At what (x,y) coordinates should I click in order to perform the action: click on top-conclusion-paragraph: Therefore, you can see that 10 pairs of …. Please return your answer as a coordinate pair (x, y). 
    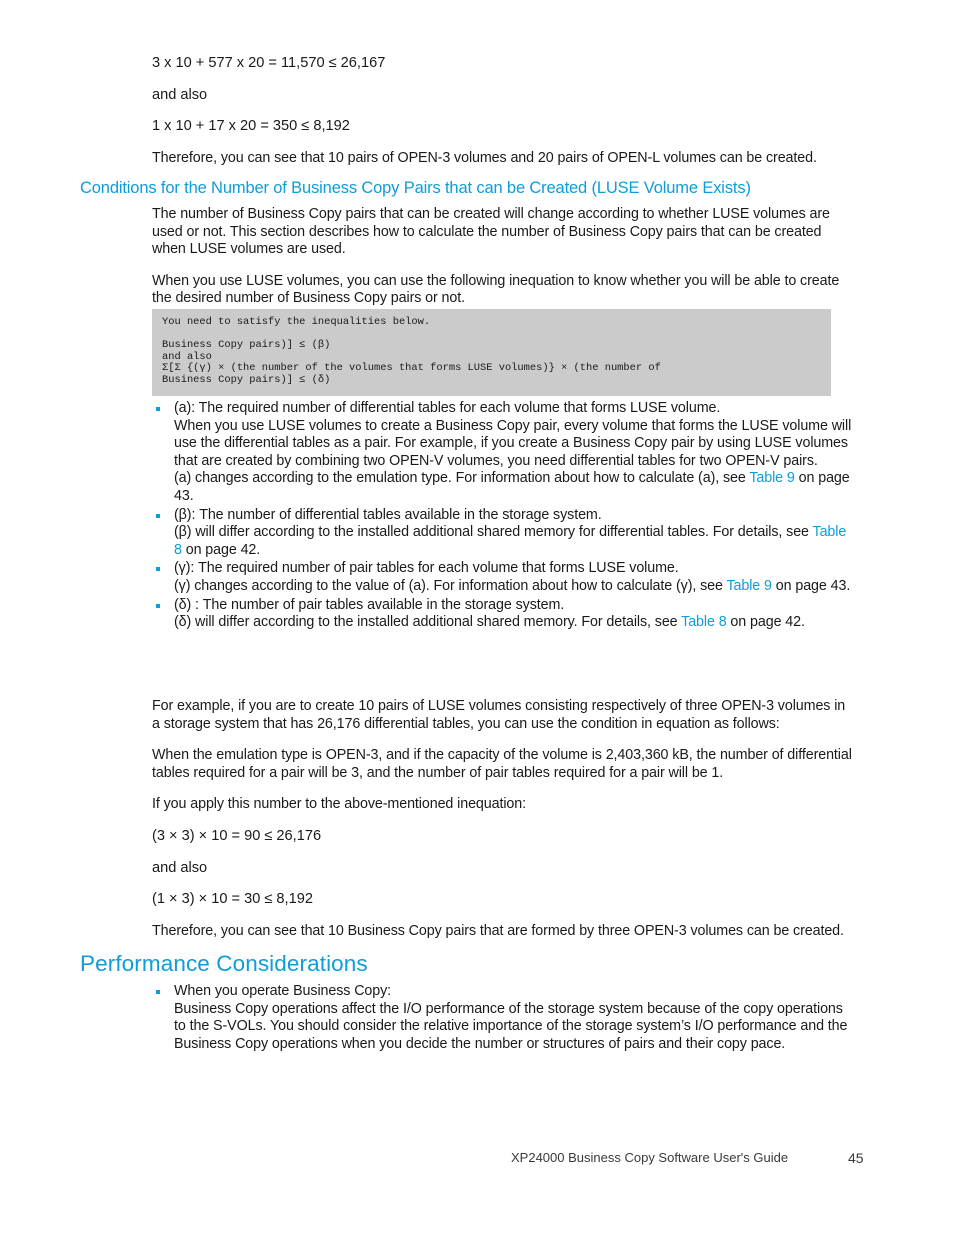
    Looking at the image, I should click on (484, 157).